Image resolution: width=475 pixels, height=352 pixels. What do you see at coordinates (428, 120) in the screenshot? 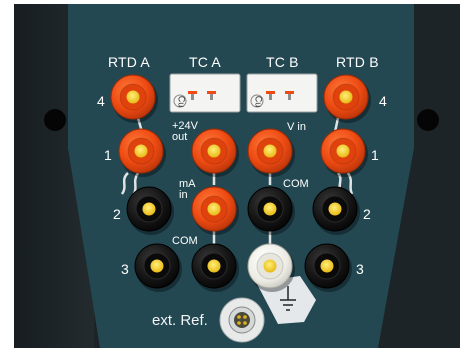
I see `mounting-hole-right-icon` at bounding box center [428, 120].